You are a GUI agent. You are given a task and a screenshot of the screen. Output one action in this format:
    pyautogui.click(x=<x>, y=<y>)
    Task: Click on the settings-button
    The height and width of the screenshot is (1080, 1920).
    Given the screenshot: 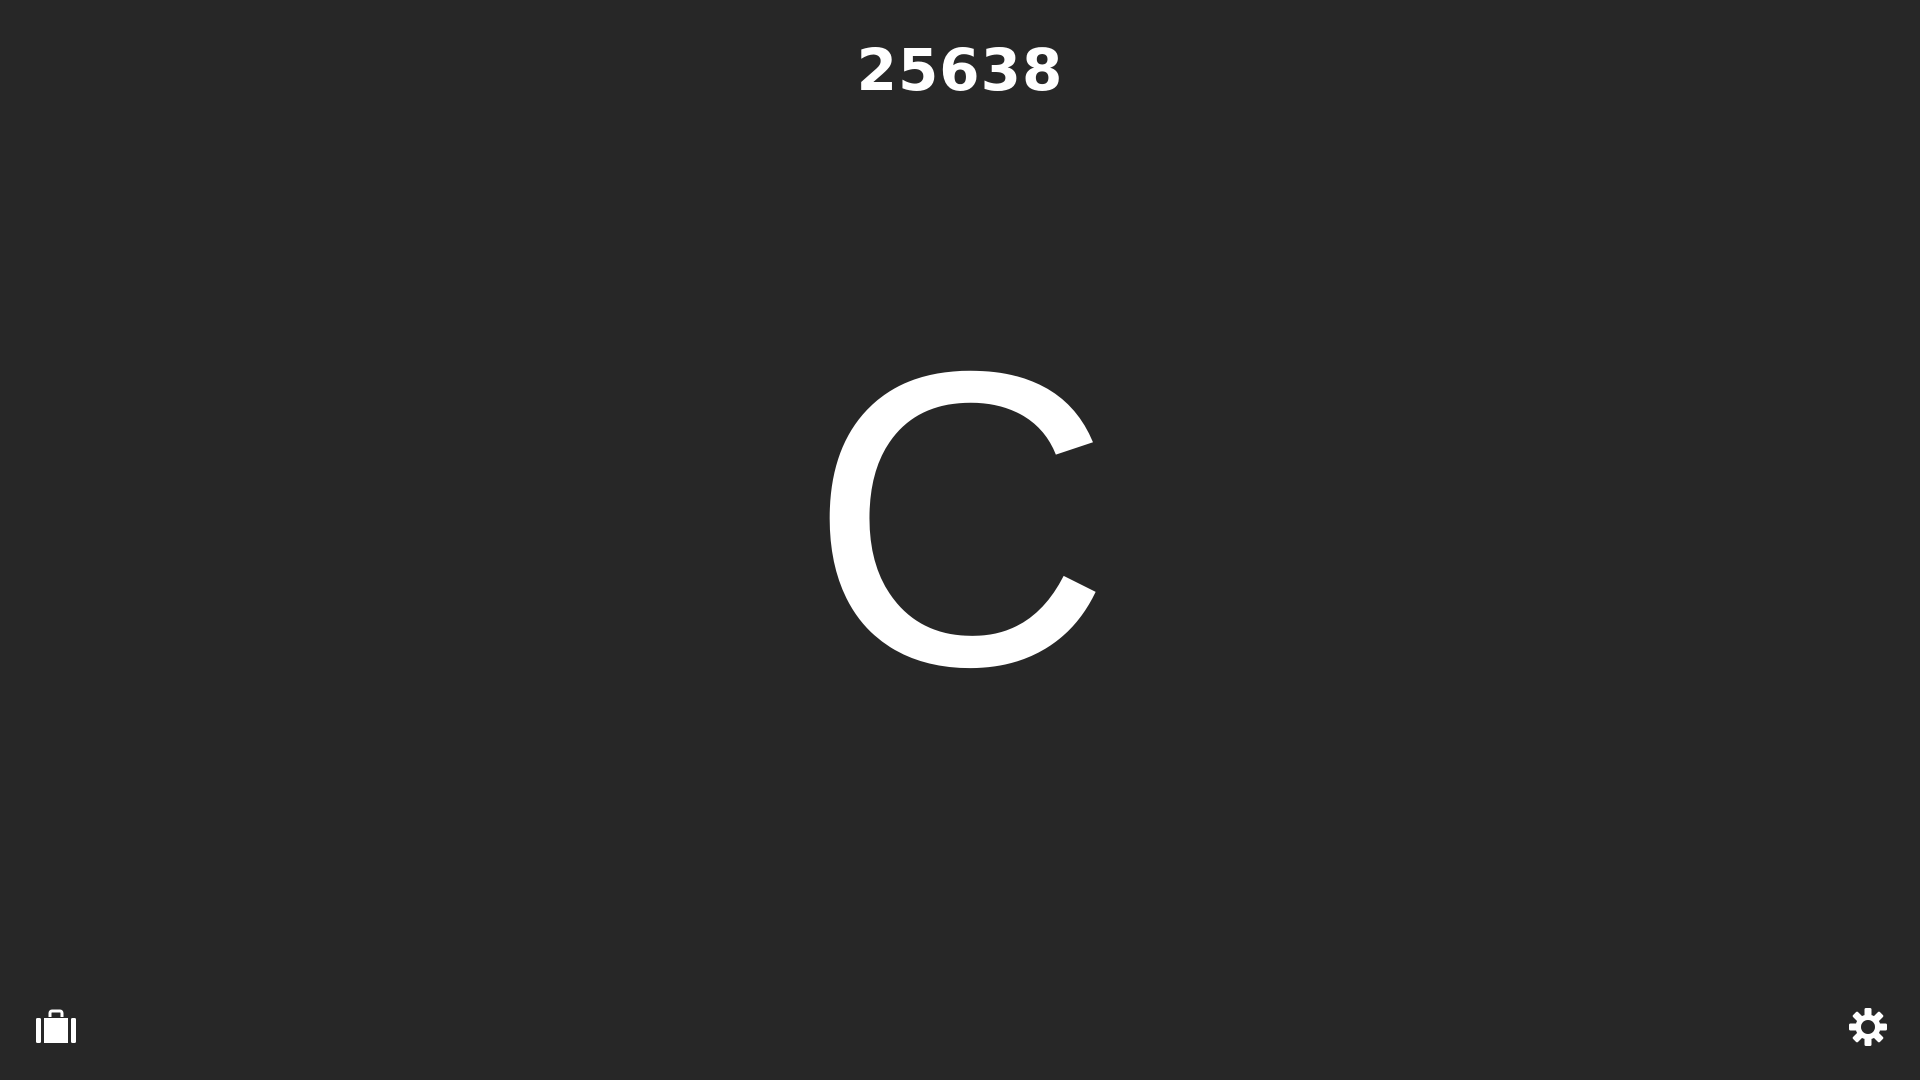 What is the action you would take?
    pyautogui.click(x=1868, y=1027)
    